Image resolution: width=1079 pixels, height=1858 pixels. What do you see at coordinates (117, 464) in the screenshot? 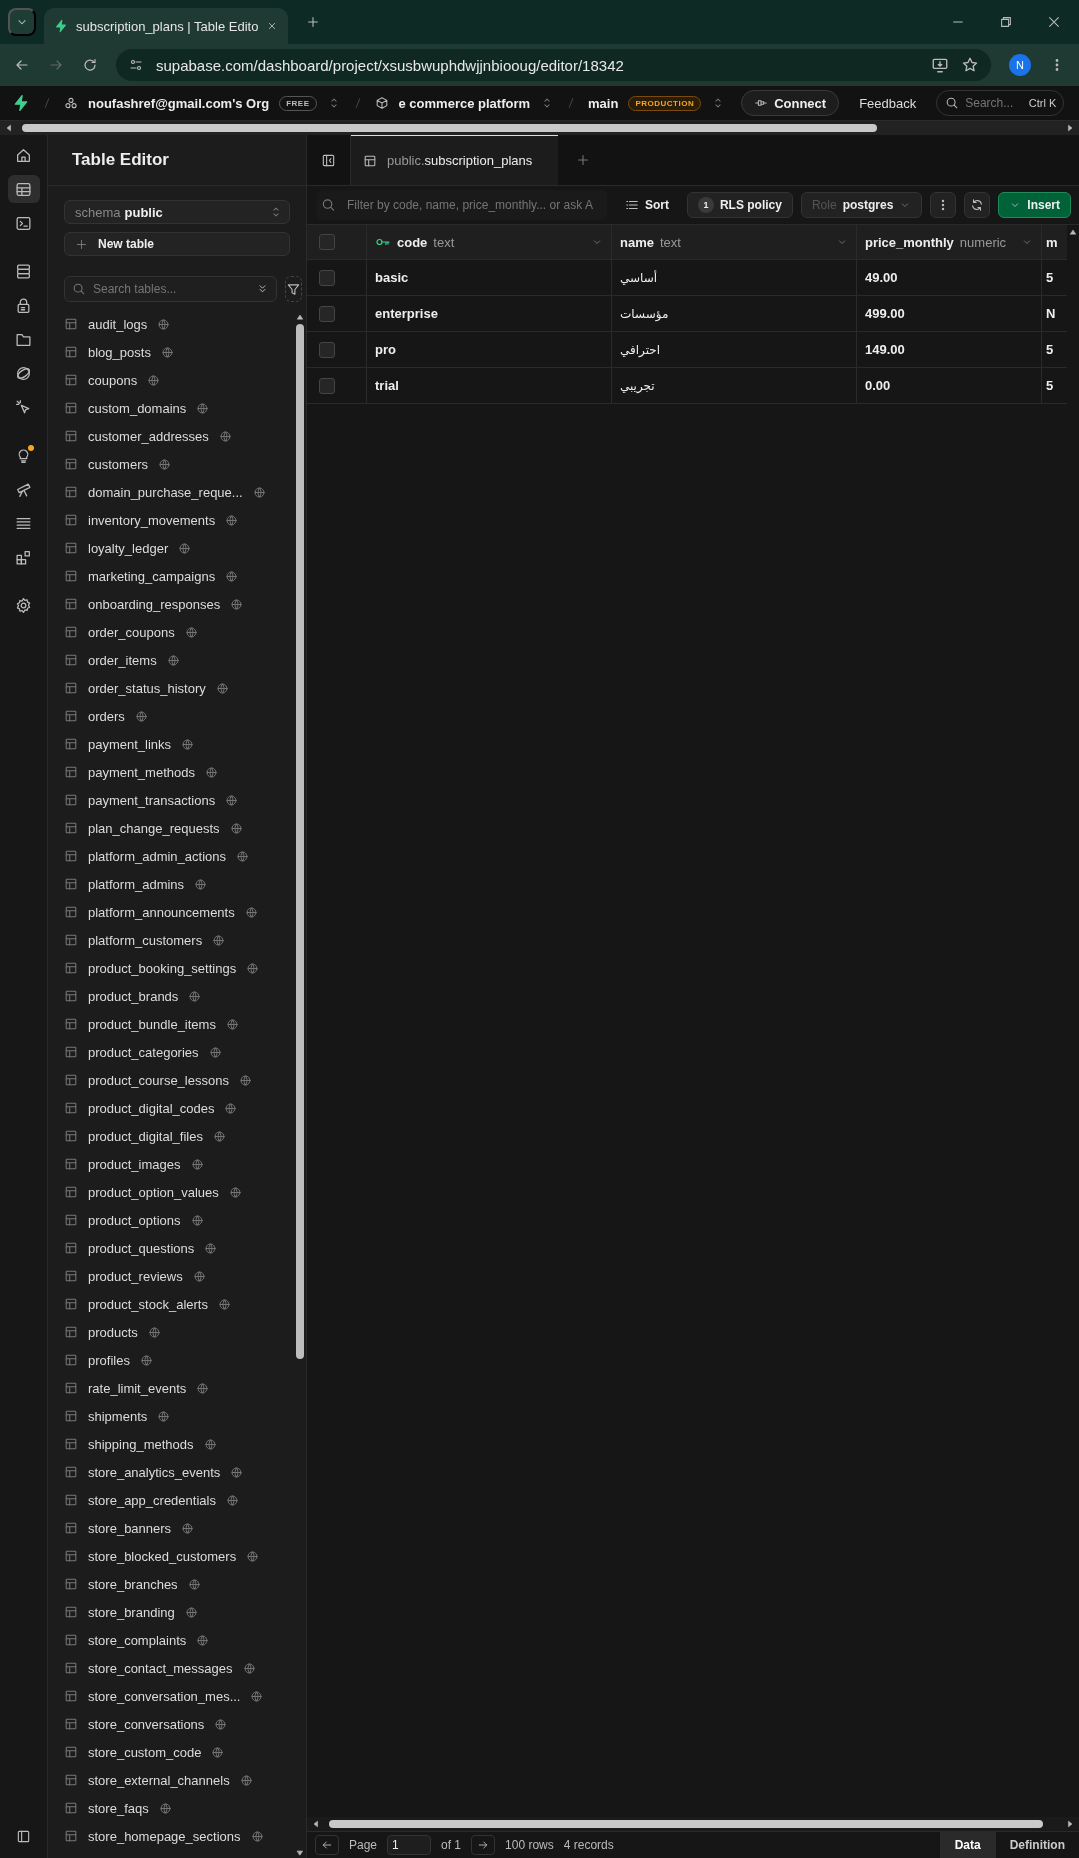
I see `table-list-item: customers` at bounding box center [117, 464].